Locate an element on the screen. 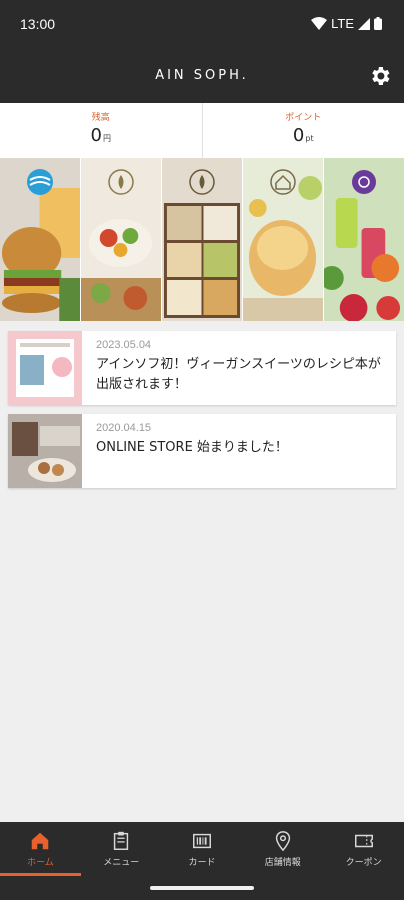  nav-home-label: ホーム is located at coordinates (40, 863).